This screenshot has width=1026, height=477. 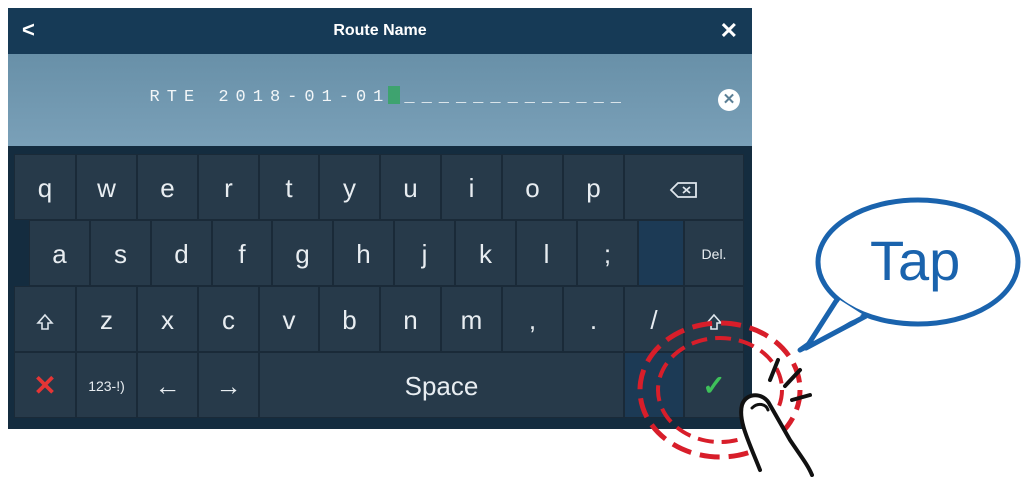 I want to click on key-l: l, so click(x=546, y=253).